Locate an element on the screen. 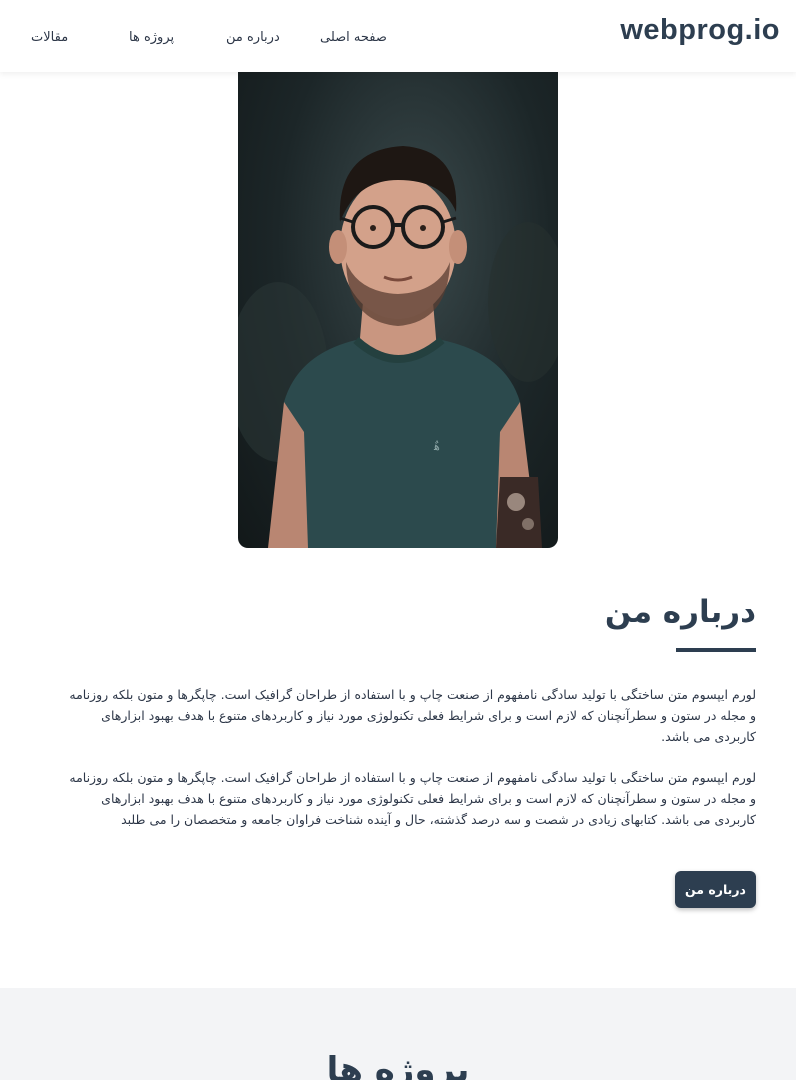 Image resolution: width=796 pixels, height=1080 pixels. about-title: درباره من is located at coordinates (680, 612).